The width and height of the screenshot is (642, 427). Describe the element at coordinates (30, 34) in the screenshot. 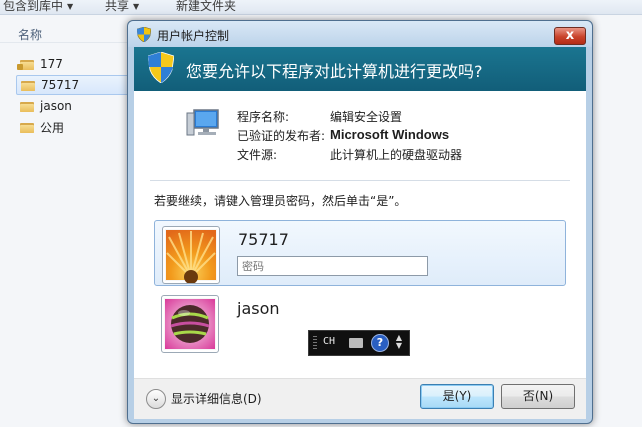

I see `column-header-name: 名称` at that location.